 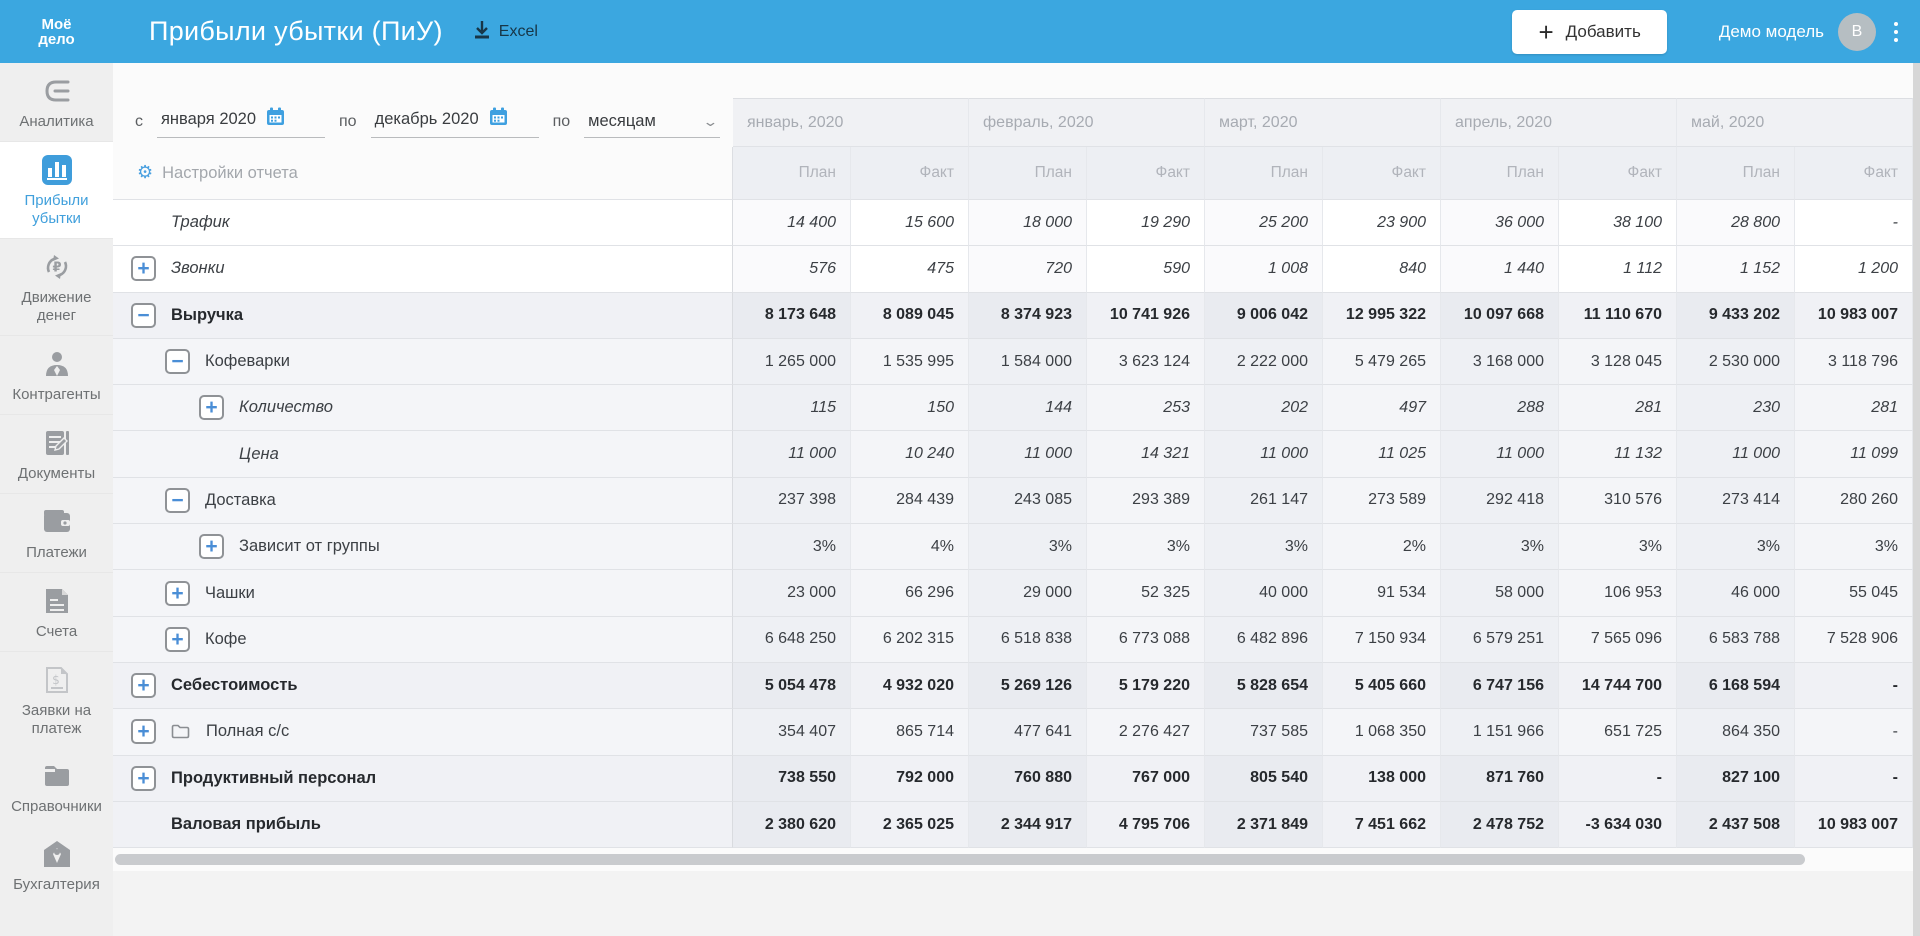 I want to click on row-label-text: Доставка, so click(x=240, y=499).